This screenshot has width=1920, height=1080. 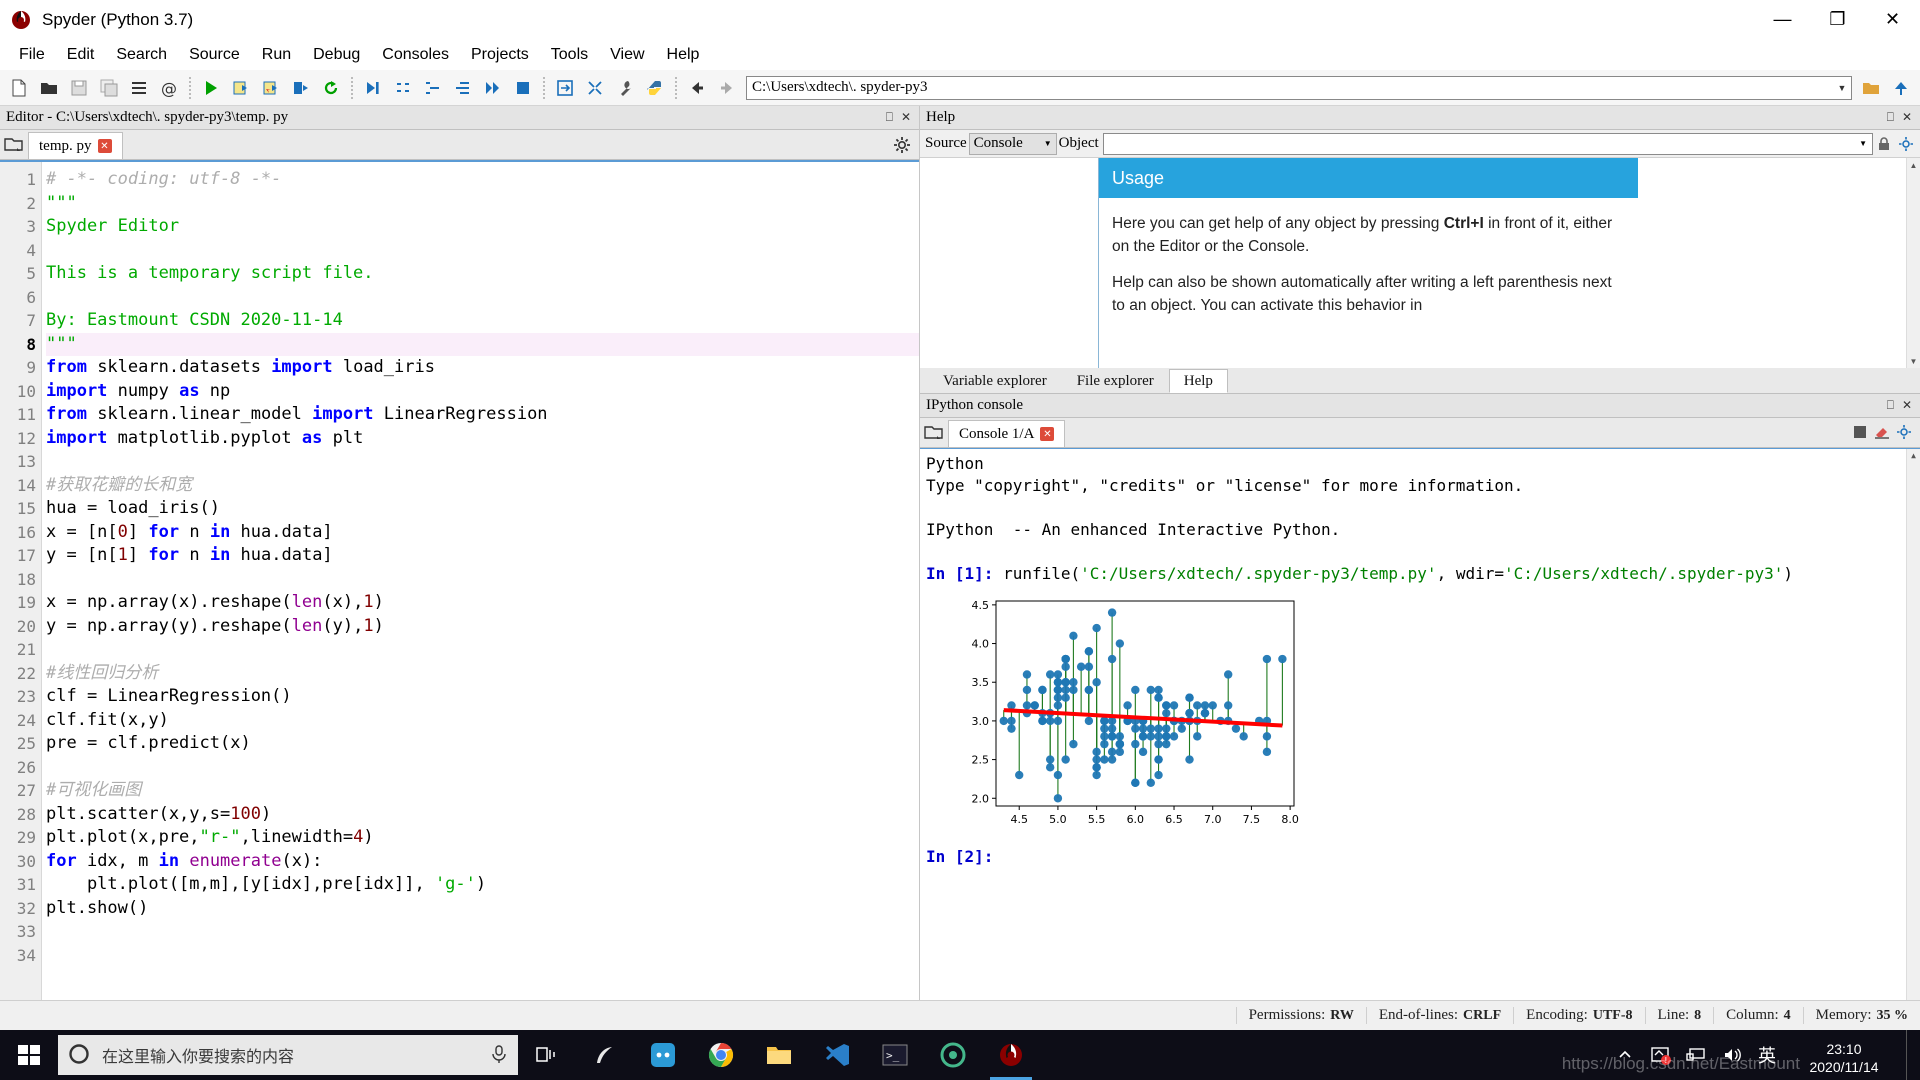 I want to click on preferences-icon, so click(x=625, y=88).